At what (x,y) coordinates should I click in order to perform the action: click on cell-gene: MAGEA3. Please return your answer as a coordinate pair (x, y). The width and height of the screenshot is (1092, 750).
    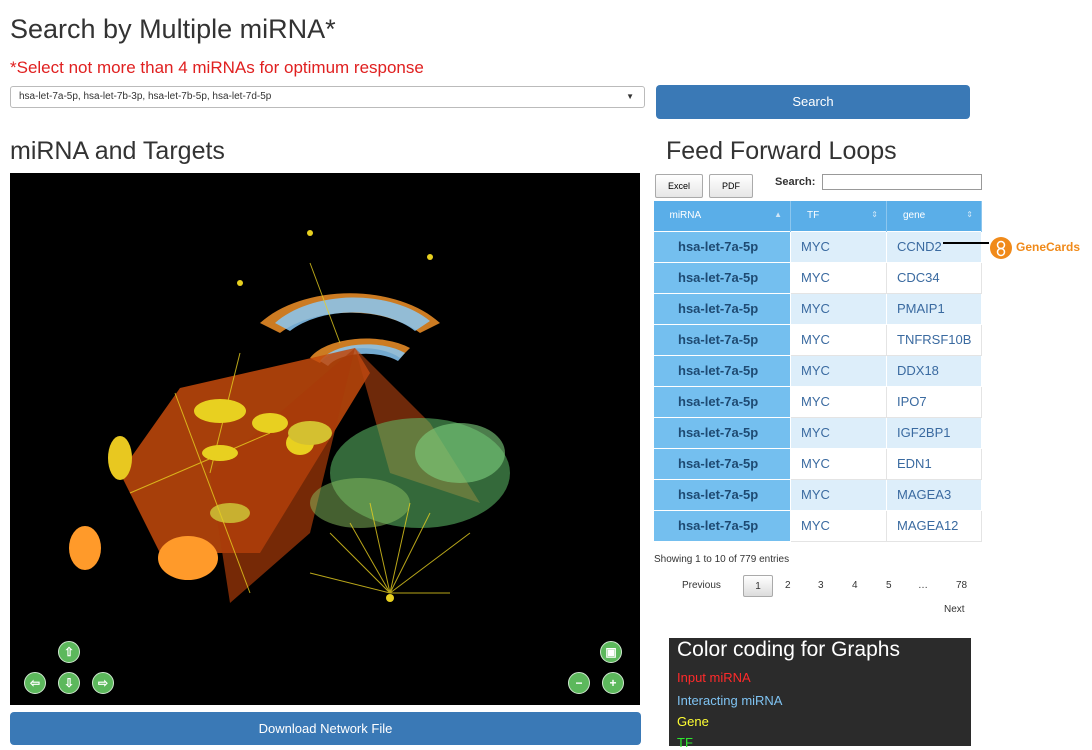
    Looking at the image, I should click on (934, 494).